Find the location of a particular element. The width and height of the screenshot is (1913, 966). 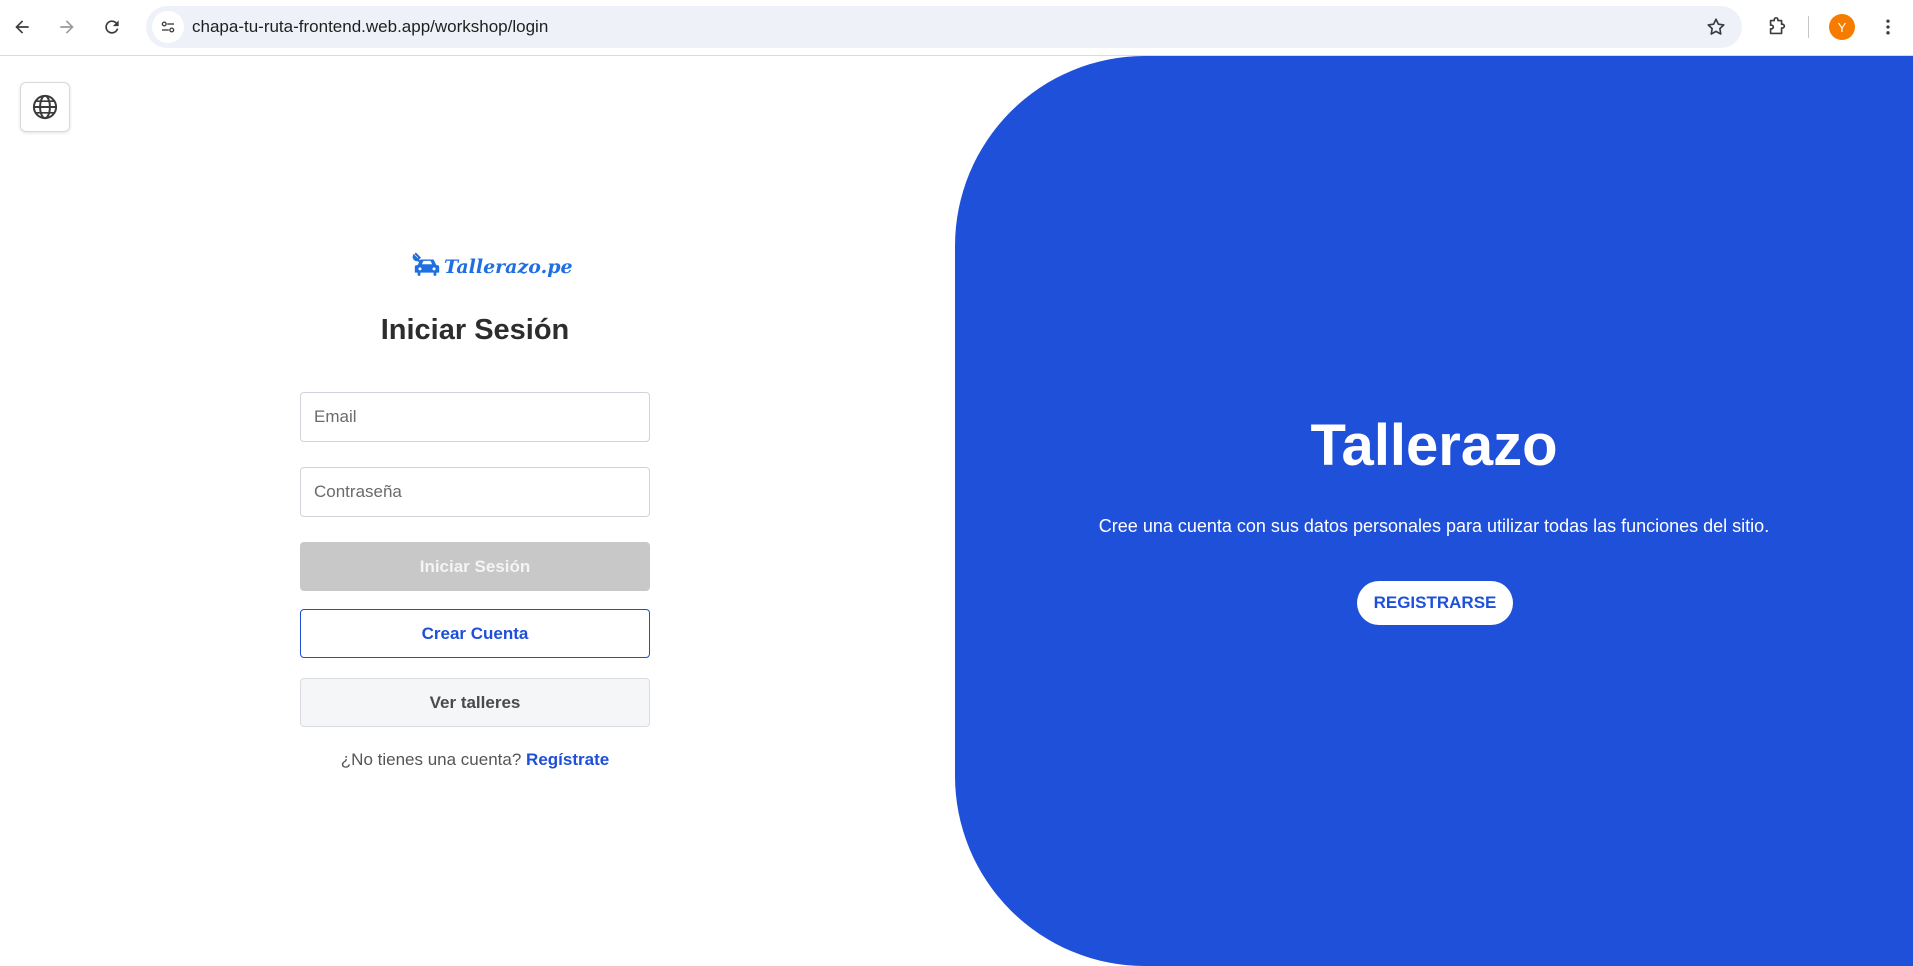

extensions-puzzle-icon is located at coordinates (1777, 26).